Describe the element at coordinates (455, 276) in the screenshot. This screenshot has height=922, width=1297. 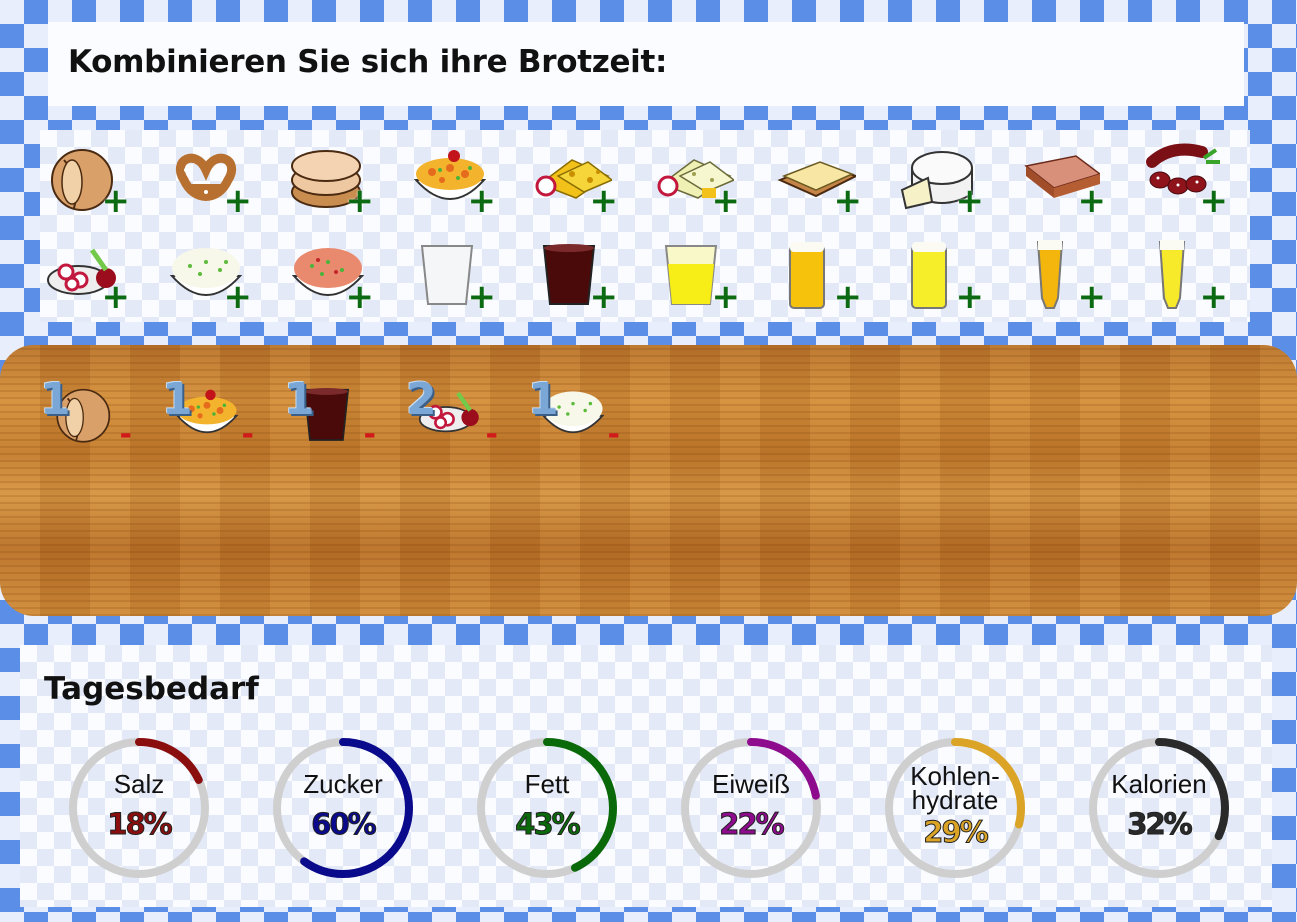
I see `menu-item-wasser: +` at that location.